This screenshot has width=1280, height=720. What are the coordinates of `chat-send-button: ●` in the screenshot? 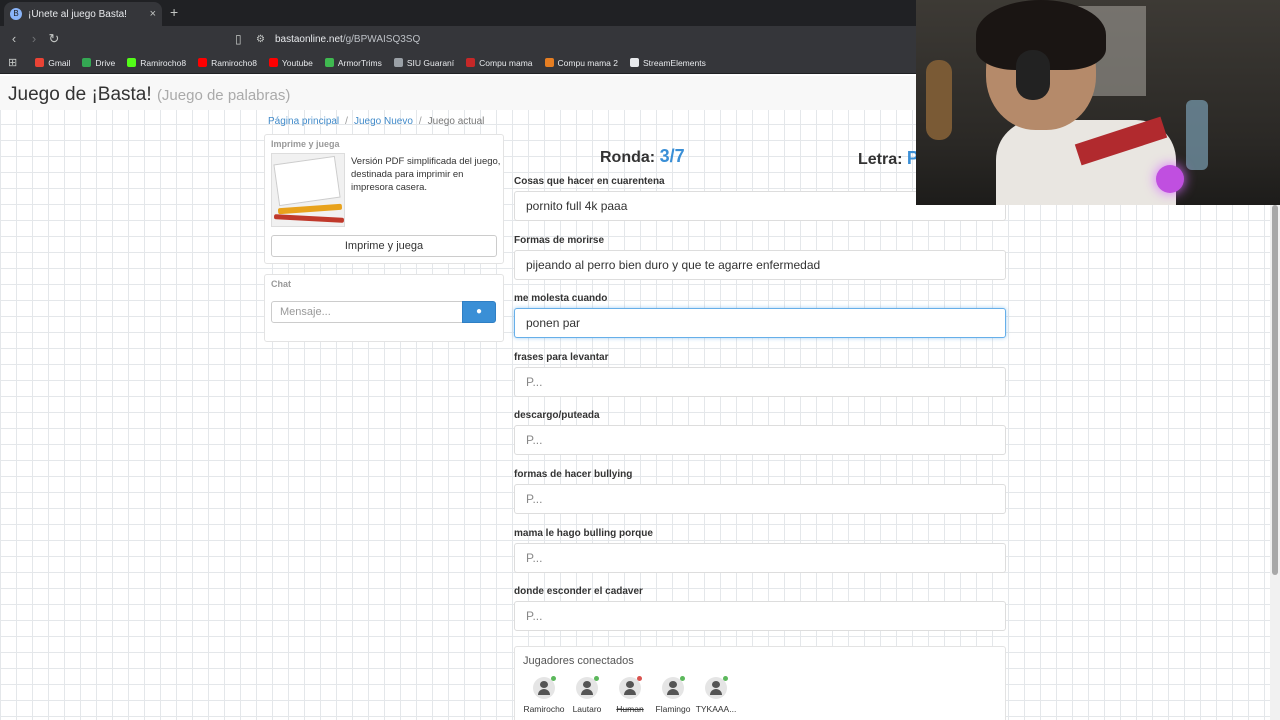 It's located at (479, 312).